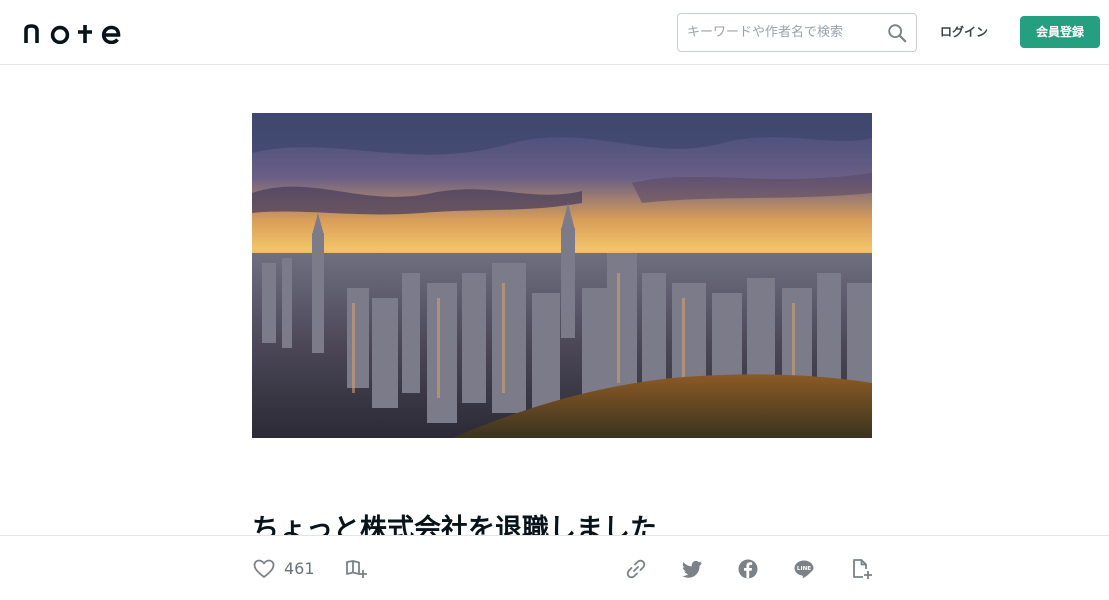  What do you see at coordinates (299, 568) in the screenshot?
I see `like-count: 461` at bounding box center [299, 568].